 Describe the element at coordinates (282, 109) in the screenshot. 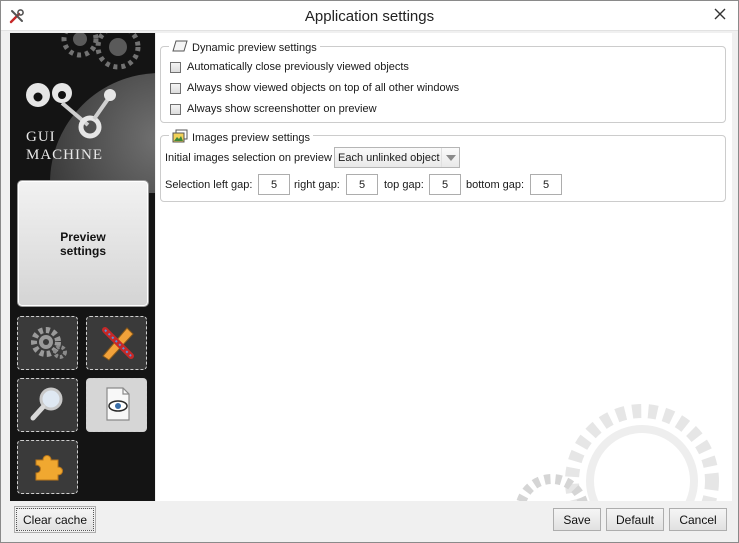

I see `option-show-screenshotter-label: Always show screenshotter on preview` at that location.